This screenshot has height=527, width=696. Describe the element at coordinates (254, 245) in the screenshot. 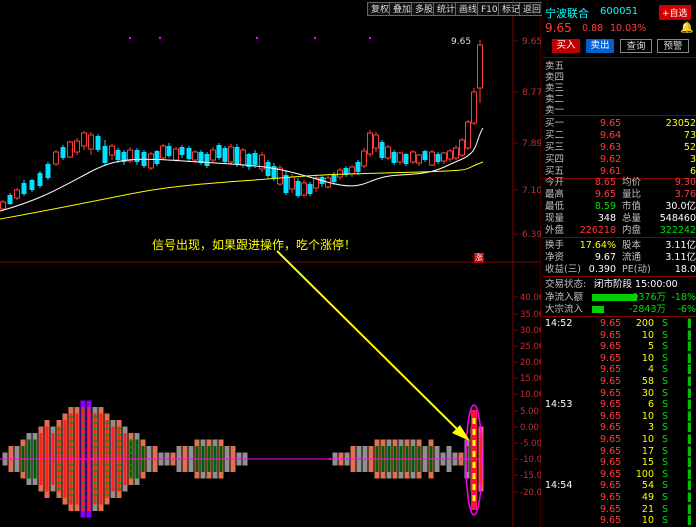

I see `signal-text: 信号出现，如果跟进操作，吃个涨停！` at that location.